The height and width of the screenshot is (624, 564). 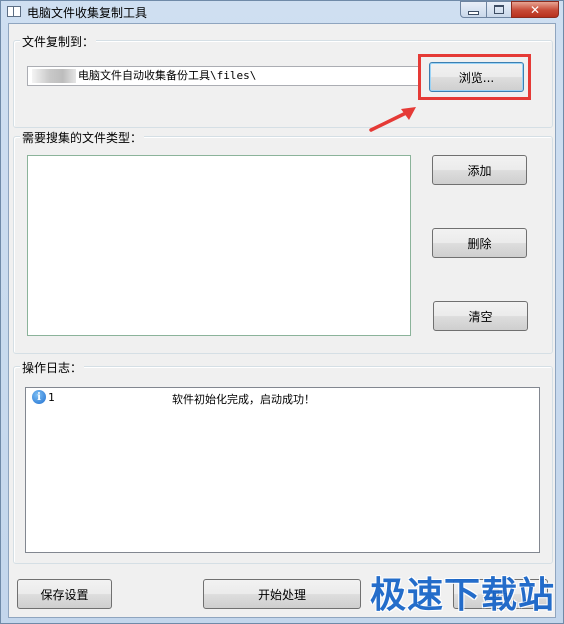 I want to click on log-entry: i 1 软件初始化完成，启动成功！, so click(x=282, y=398).